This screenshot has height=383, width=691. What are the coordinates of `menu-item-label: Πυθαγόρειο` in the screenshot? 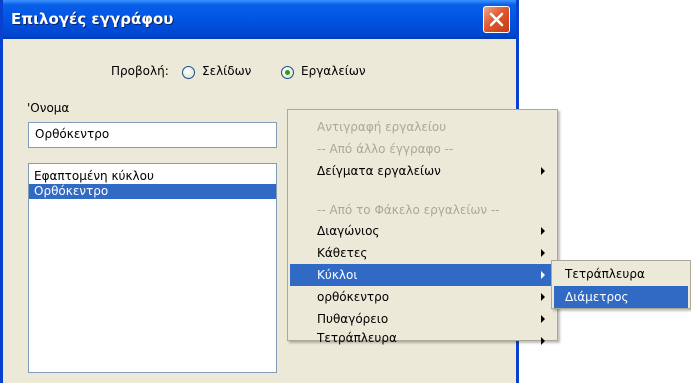 It's located at (353, 319).